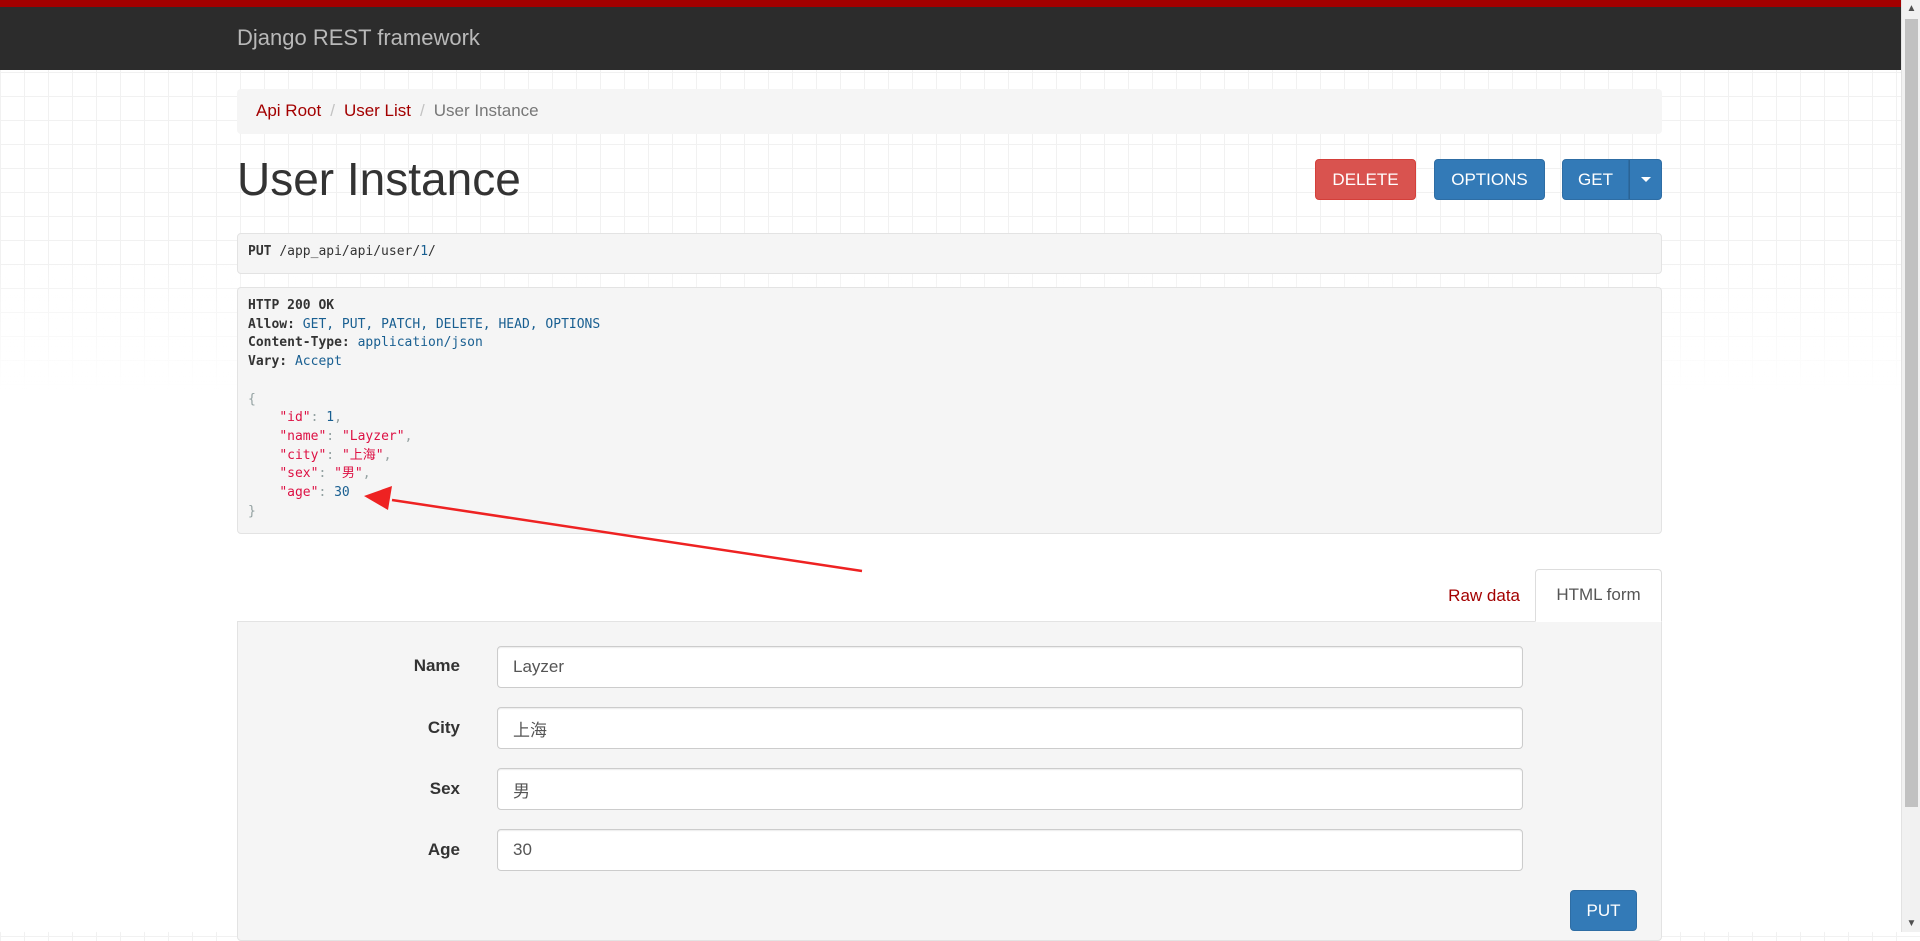  What do you see at coordinates (1911, 8) in the screenshot?
I see `scroll-up-arrow-icon: ▲` at bounding box center [1911, 8].